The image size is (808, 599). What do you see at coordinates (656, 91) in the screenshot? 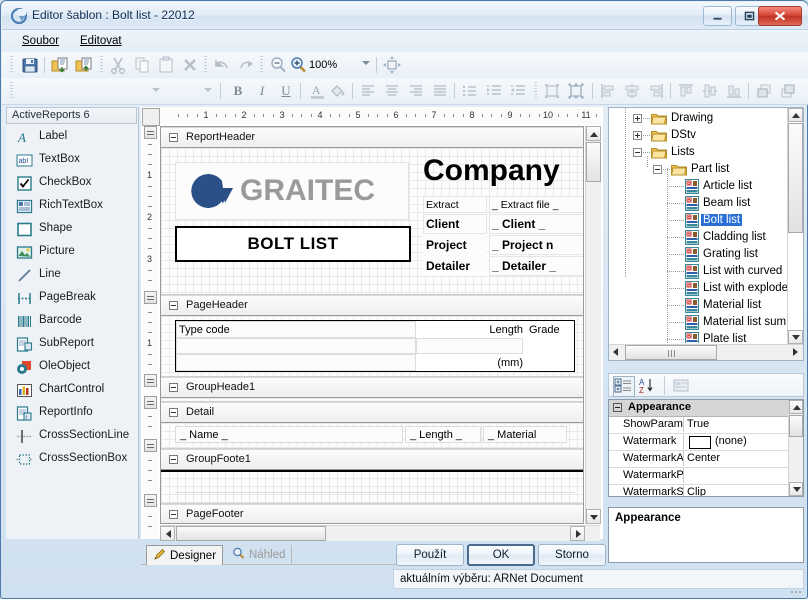
I see `align-edge-right-button` at bounding box center [656, 91].